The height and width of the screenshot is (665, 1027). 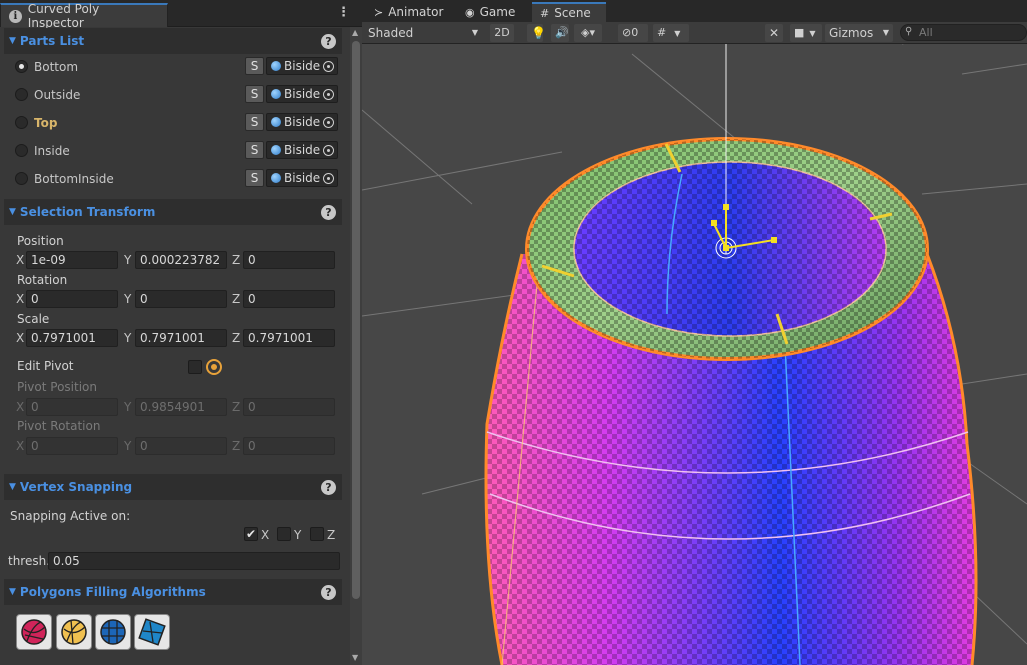 I want to click on 2d-toggle-button: 2D, so click(x=502, y=33).